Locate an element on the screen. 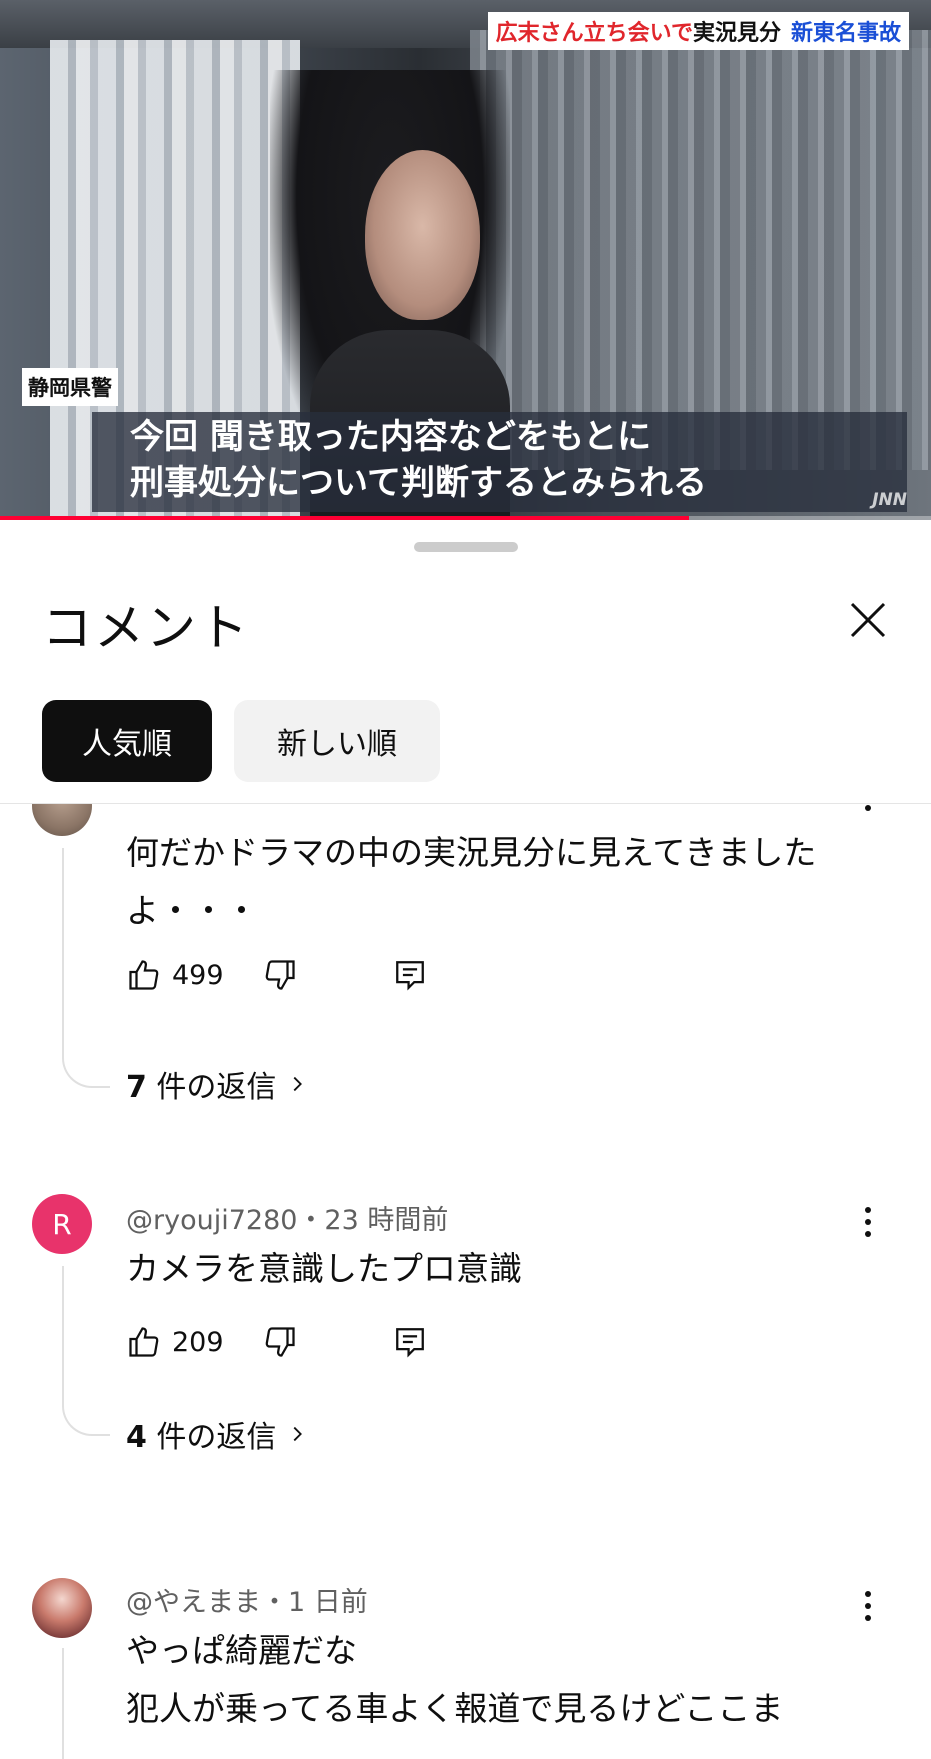 The image size is (931, 1759). comment-meta: @やえまま・1 日前 is located at coordinates (247, 1602).